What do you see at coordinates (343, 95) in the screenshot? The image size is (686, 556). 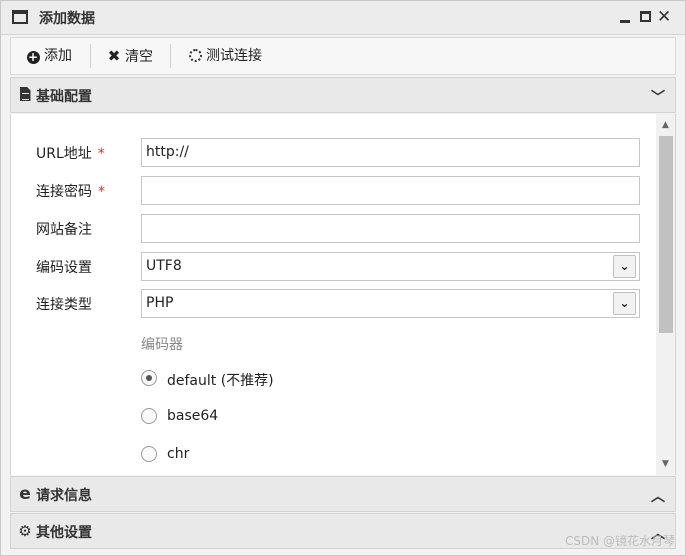 I see `section-header-basic: 基础配置 ﹀` at bounding box center [343, 95].